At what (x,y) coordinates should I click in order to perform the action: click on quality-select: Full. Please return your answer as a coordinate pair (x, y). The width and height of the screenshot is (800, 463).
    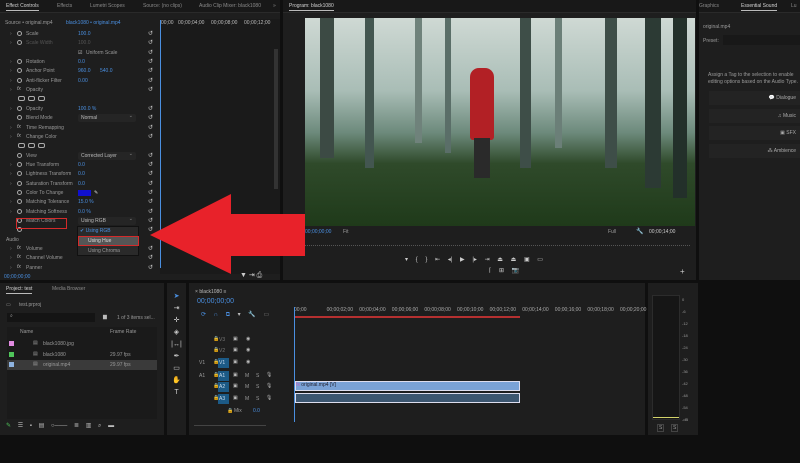
    Looking at the image, I should click on (612, 232).